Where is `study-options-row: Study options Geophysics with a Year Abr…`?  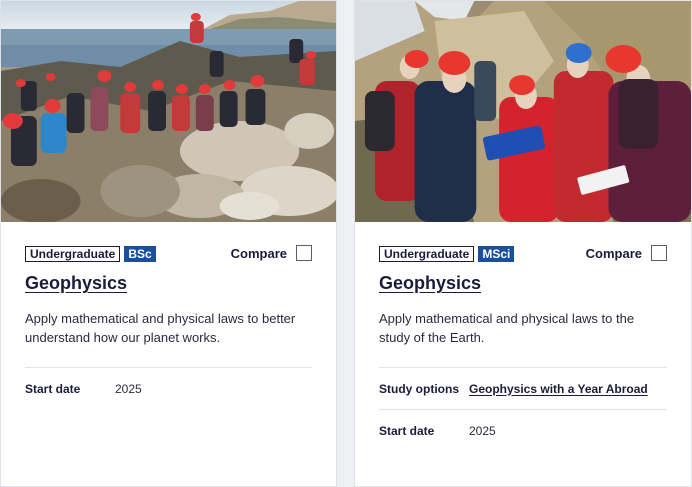
study-options-row: Study options Geophysics with a Year Abr… is located at coordinates (523, 388).